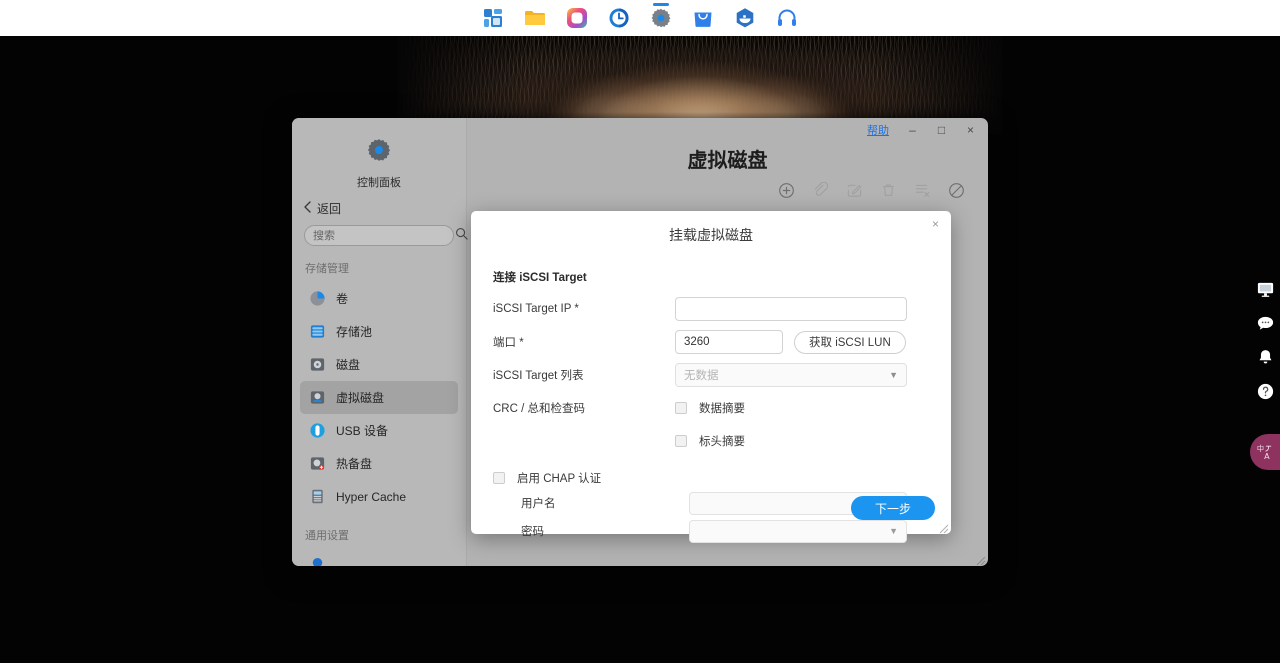  Describe the element at coordinates (1260, 448) in the screenshot. I see `svg-text: 中` at that location.